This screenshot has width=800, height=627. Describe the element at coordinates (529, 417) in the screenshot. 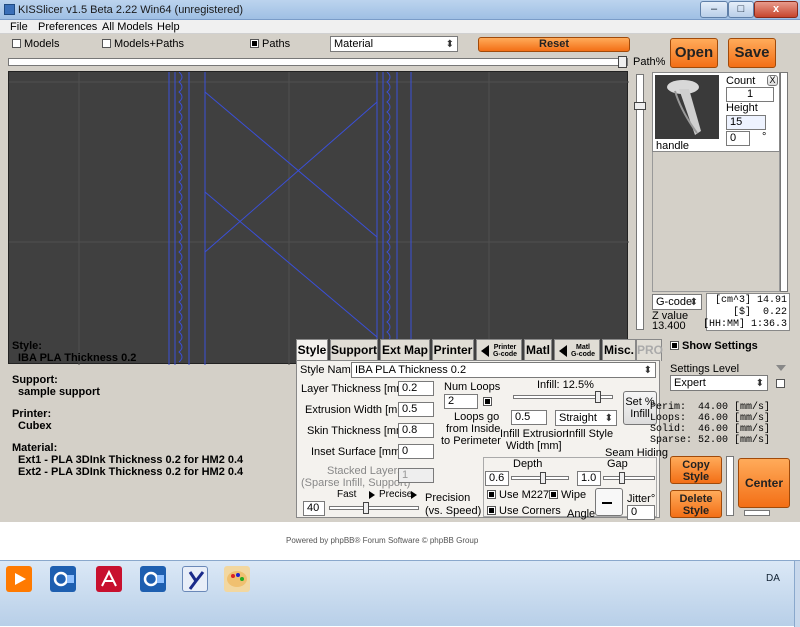

I see `infill-extrusion-field: 0.5` at that location.